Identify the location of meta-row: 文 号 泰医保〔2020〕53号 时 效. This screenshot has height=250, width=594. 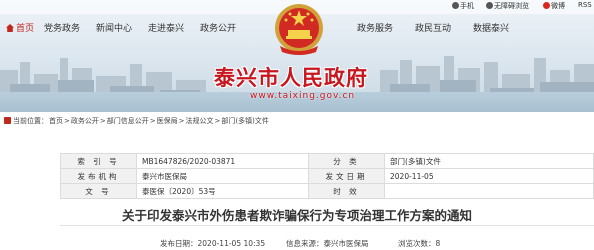
(327, 191).